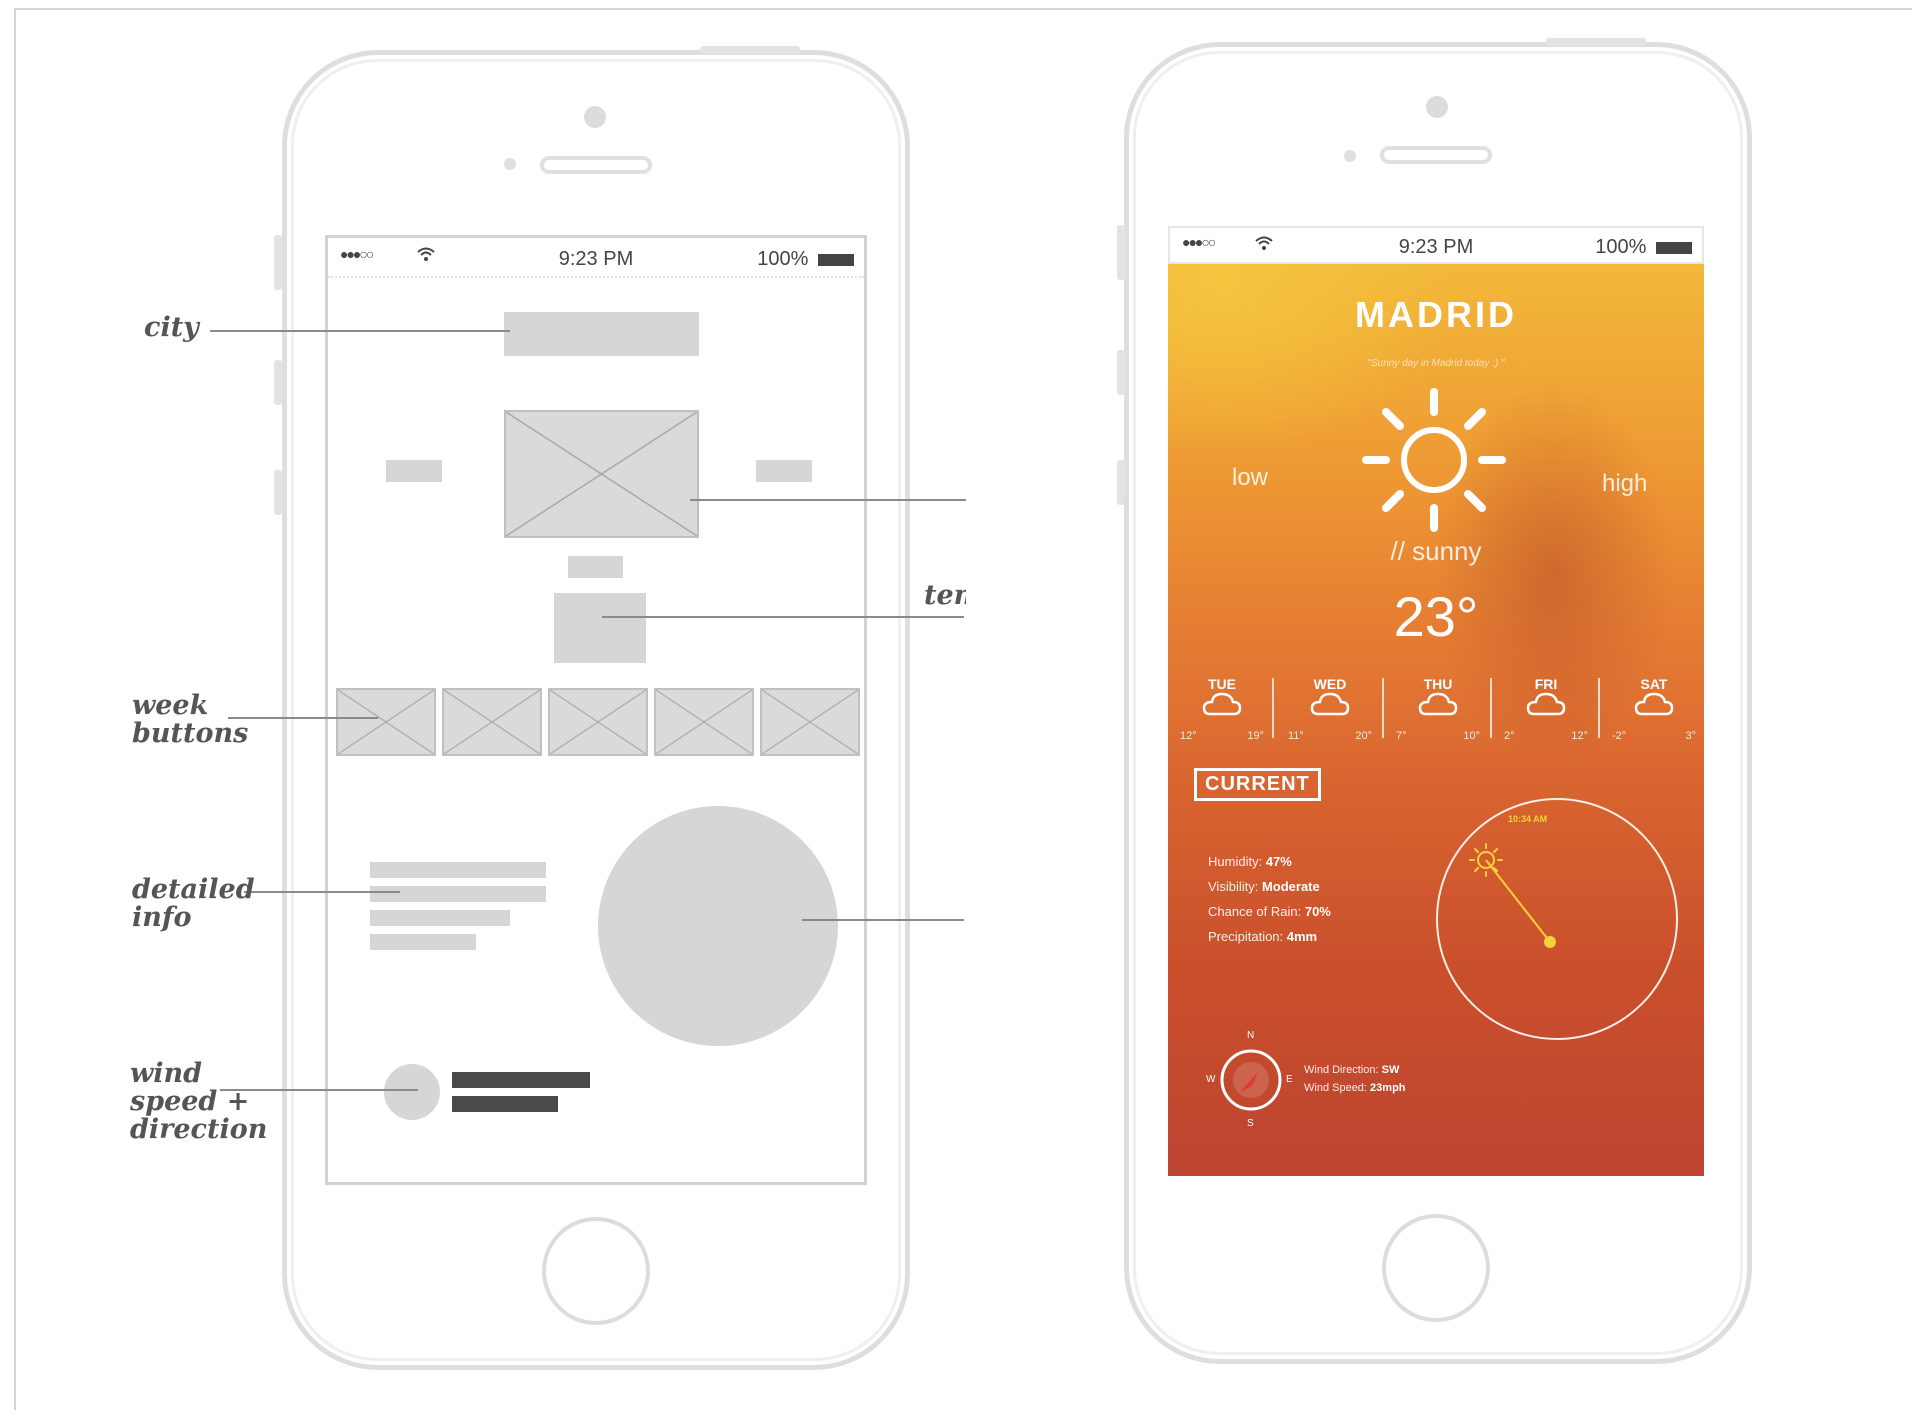 The width and height of the screenshot is (1912, 1419). Describe the element at coordinates (1434, 460) in the screenshot. I see `sun-icon` at that location.